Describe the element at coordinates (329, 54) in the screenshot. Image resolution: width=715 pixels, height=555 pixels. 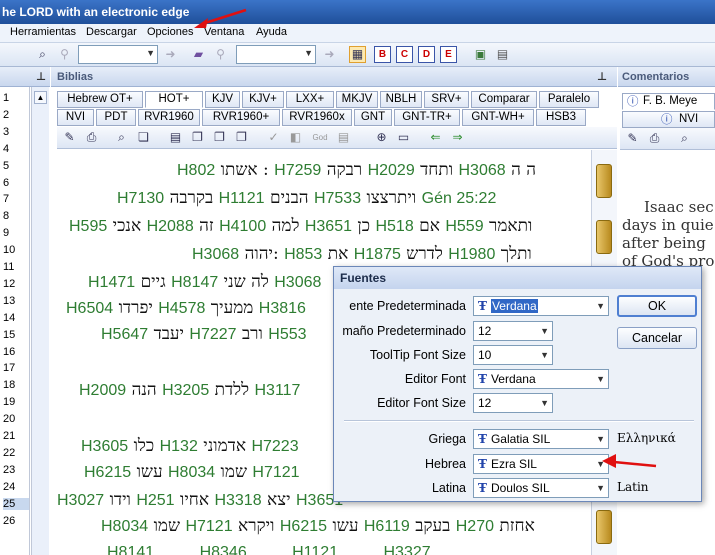
I see `book-go-icon: ➜` at that location.